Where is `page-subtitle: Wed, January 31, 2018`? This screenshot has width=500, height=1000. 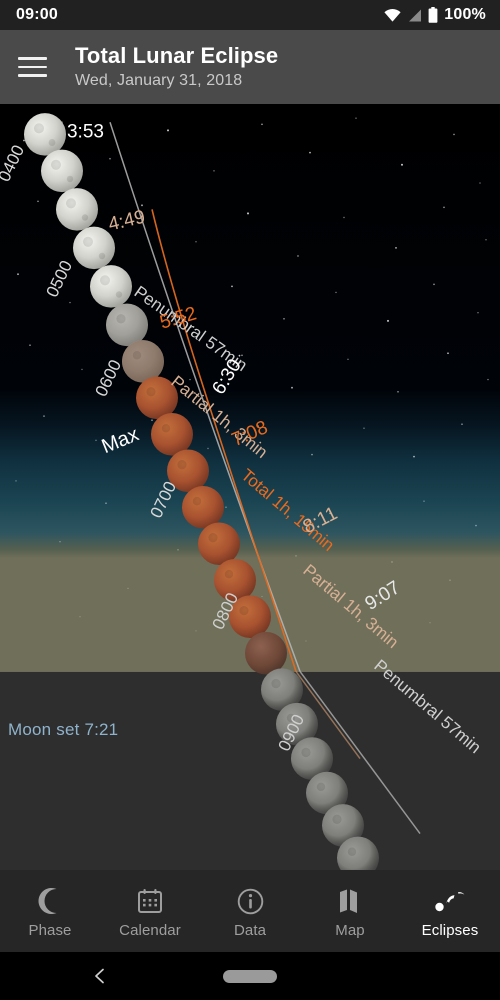 page-subtitle: Wed, January 31, 2018 is located at coordinates (159, 80).